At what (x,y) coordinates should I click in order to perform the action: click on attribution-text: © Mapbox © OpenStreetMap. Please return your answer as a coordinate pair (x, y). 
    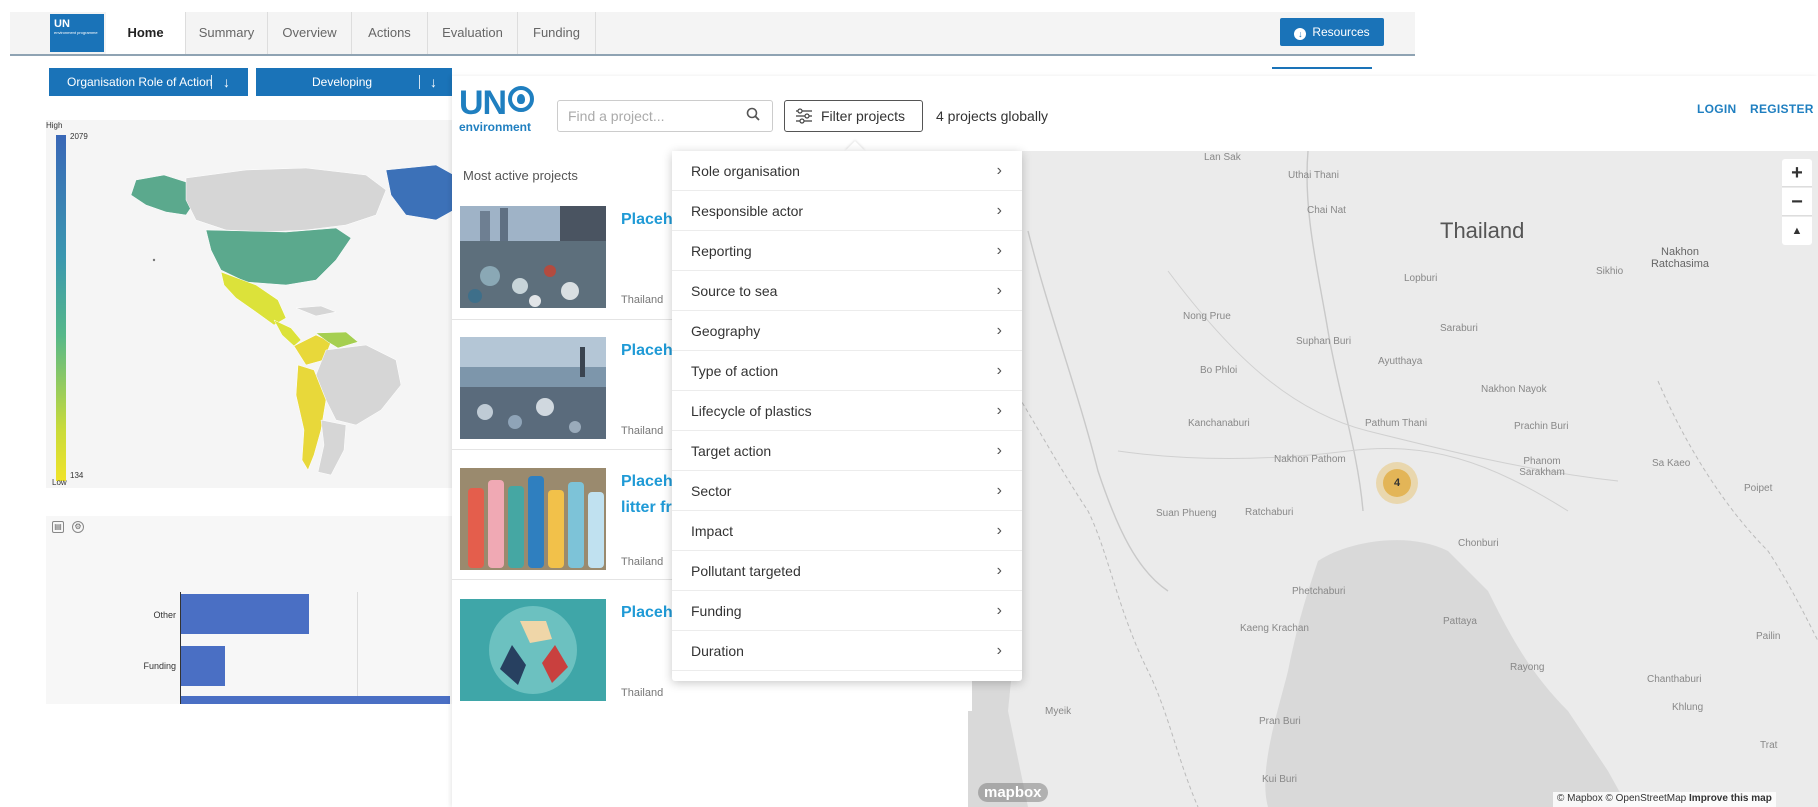
    Looking at the image, I should click on (1621, 798).